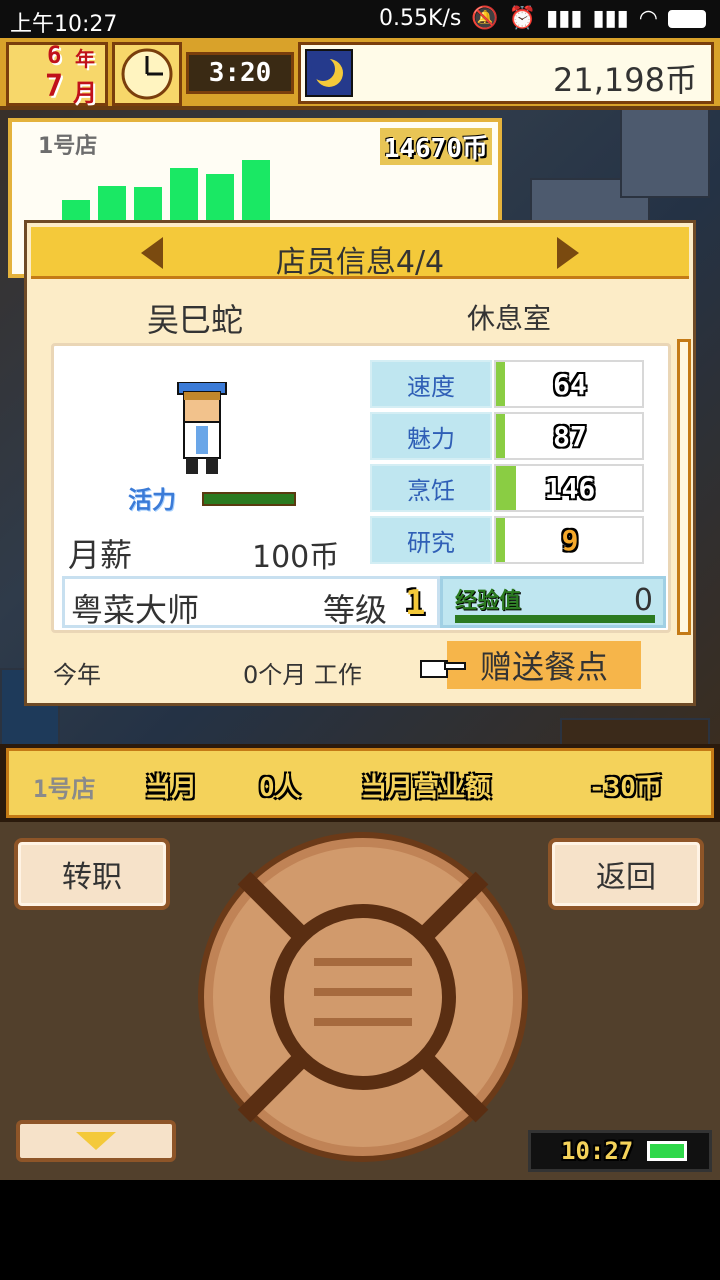  I want to click on experience-box: 经验值 0, so click(553, 602).